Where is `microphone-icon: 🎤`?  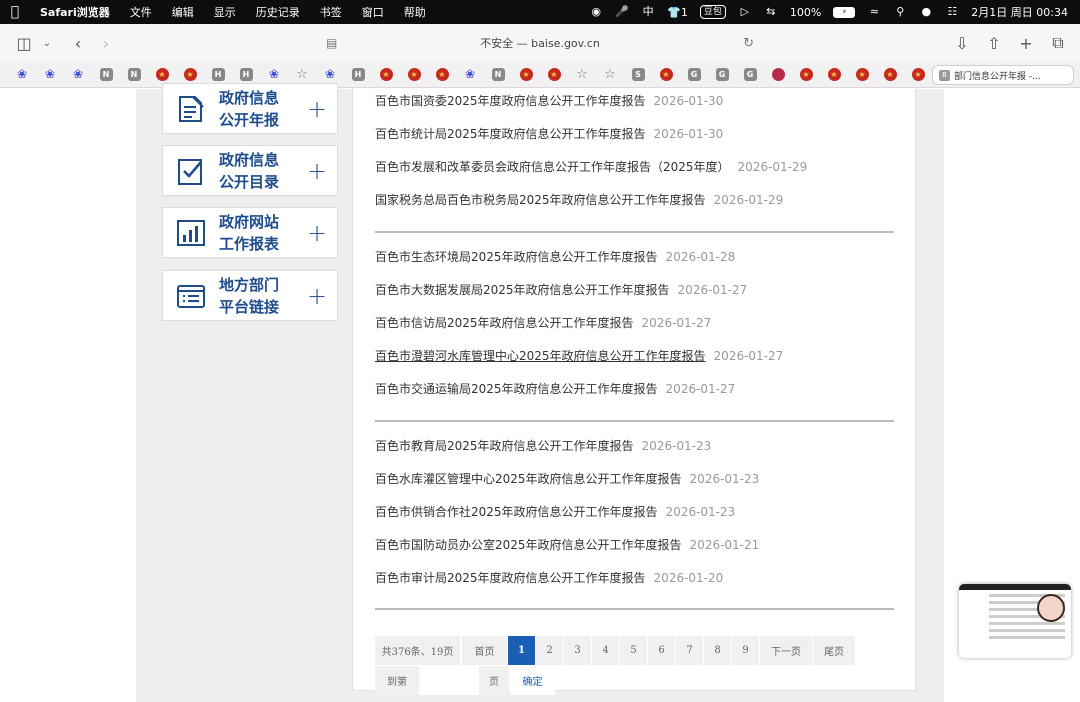 microphone-icon: 🎤 is located at coordinates (622, 12).